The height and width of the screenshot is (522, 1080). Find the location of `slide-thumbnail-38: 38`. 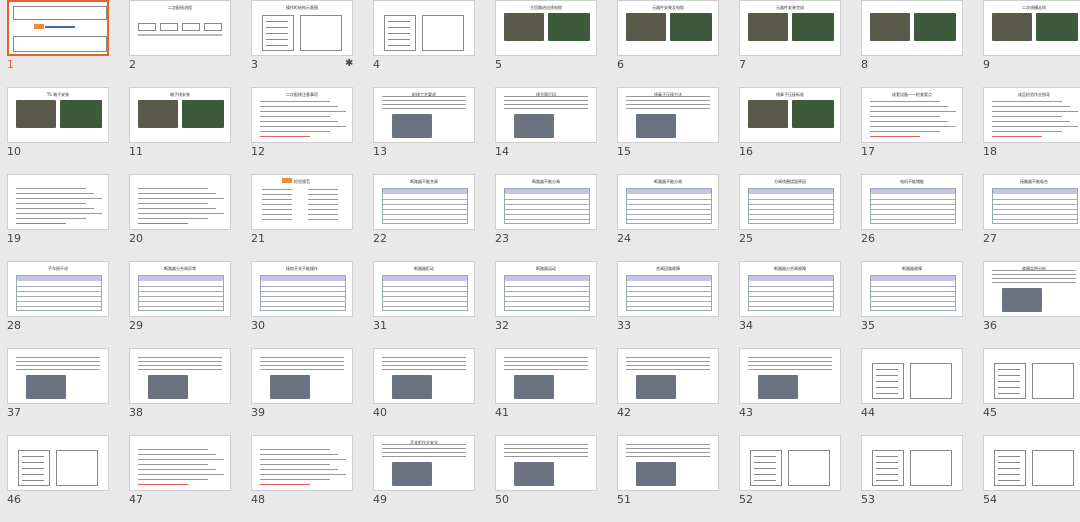

slide-thumbnail-38: 38 is located at coordinates (182, 391).